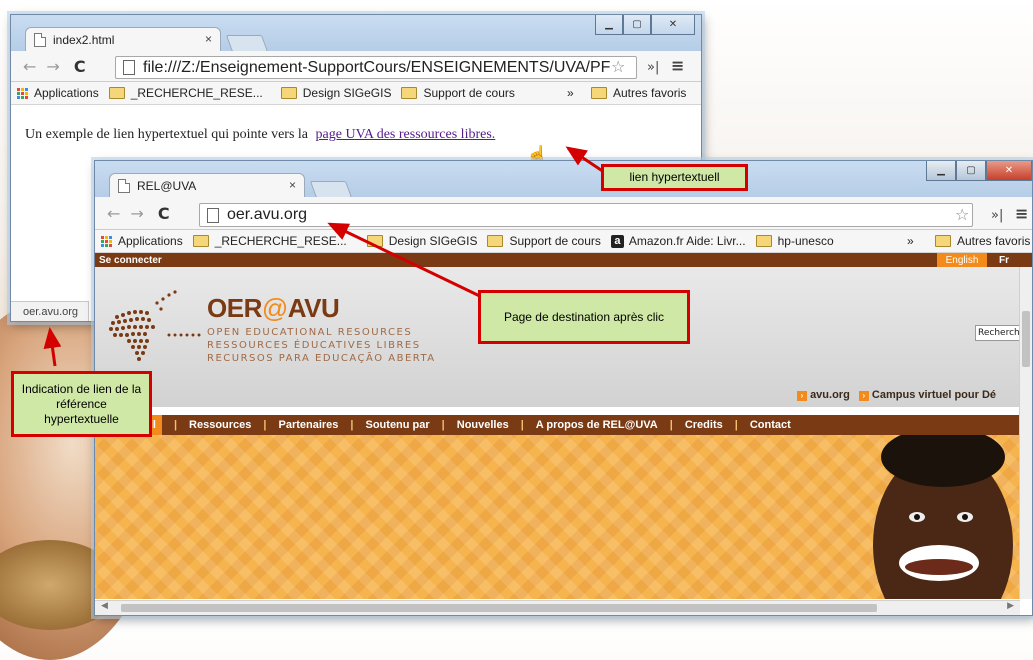  What do you see at coordinates (830, 395) in the screenshot?
I see `link-avu-org: avu.org` at bounding box center [830, 395].